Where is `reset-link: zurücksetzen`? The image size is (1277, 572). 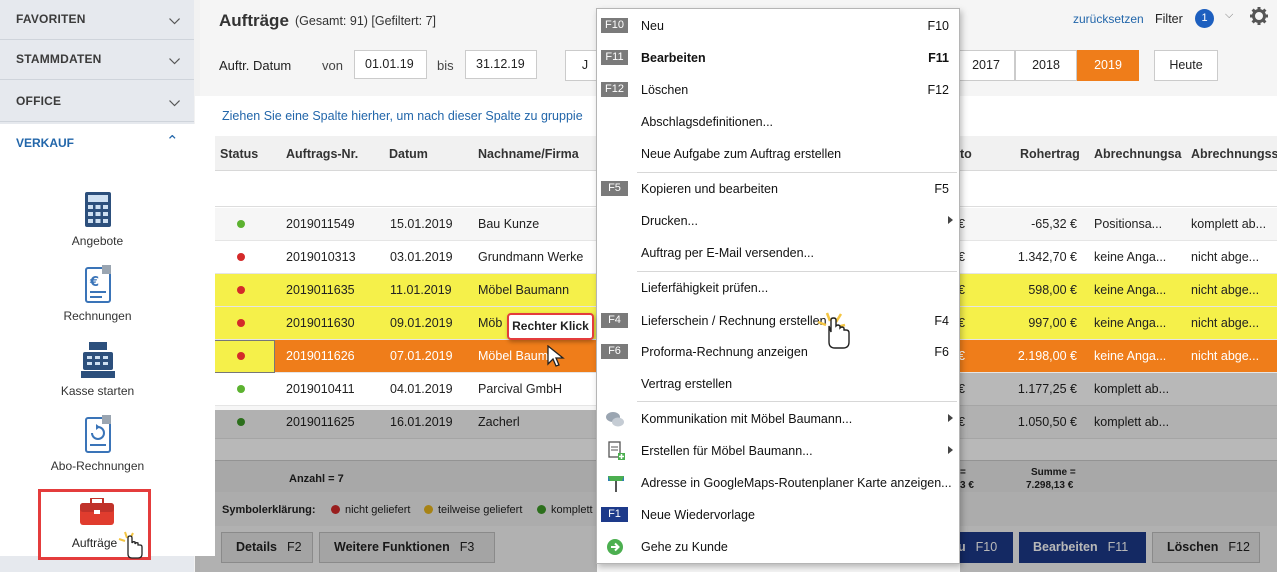
reset-link: zurücksetzen is located at coordinates (1108, 19).